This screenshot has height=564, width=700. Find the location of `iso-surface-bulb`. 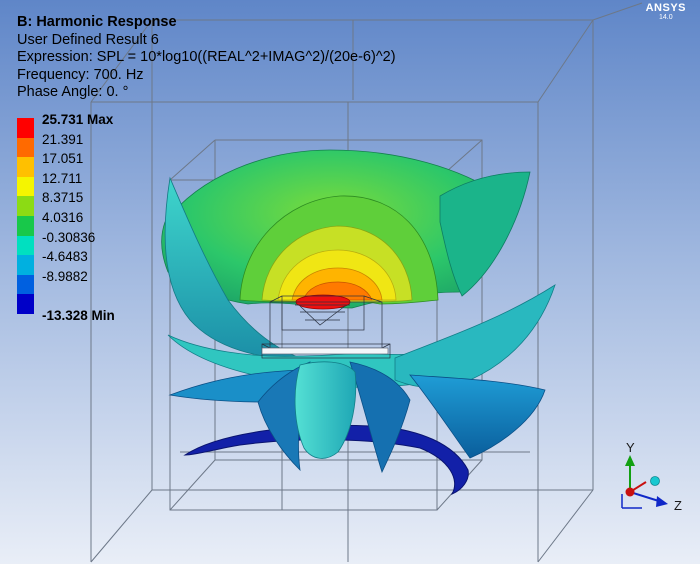

iso-surface-bulb is located at coordinates (325, 410).